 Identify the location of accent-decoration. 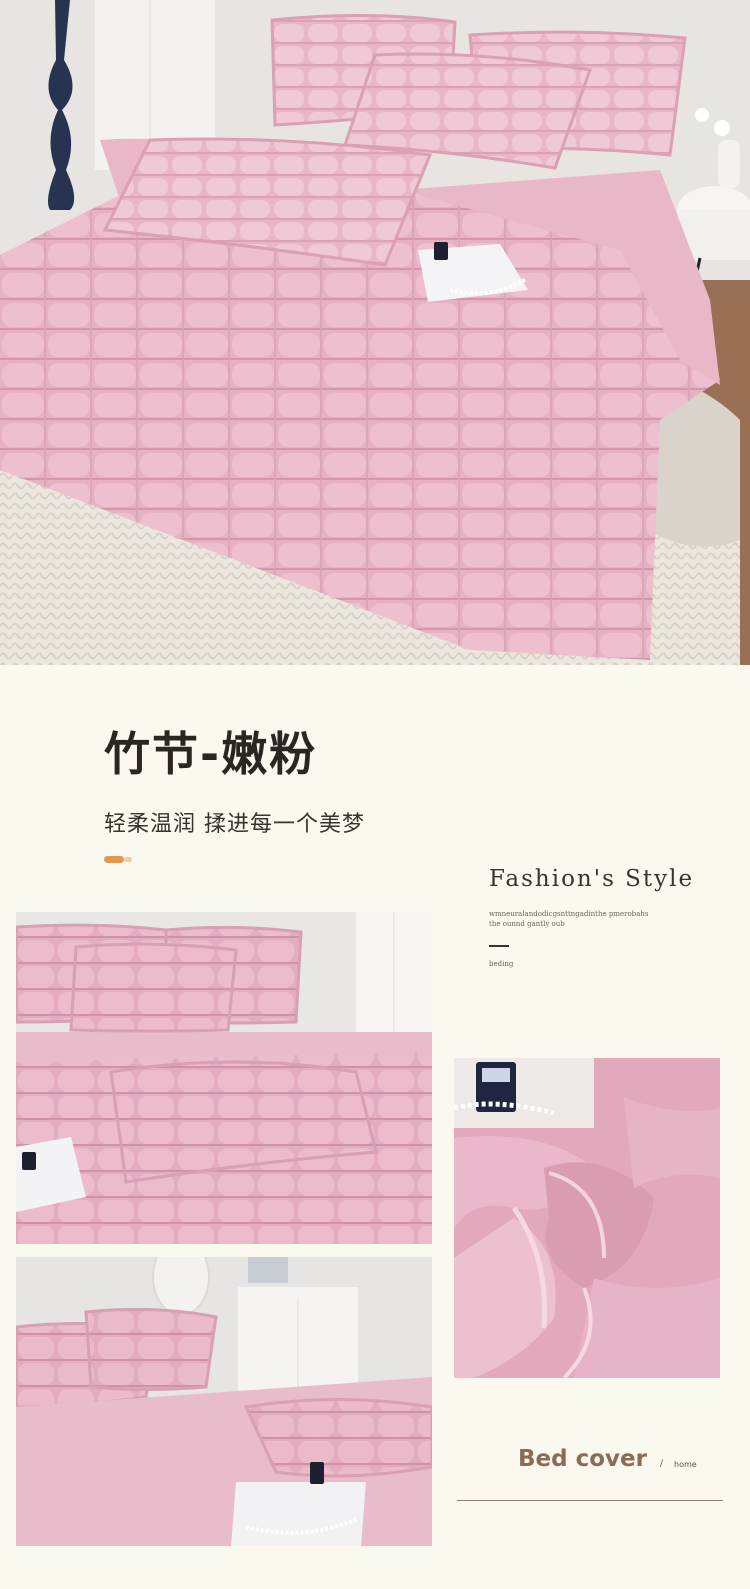
(118, 859).